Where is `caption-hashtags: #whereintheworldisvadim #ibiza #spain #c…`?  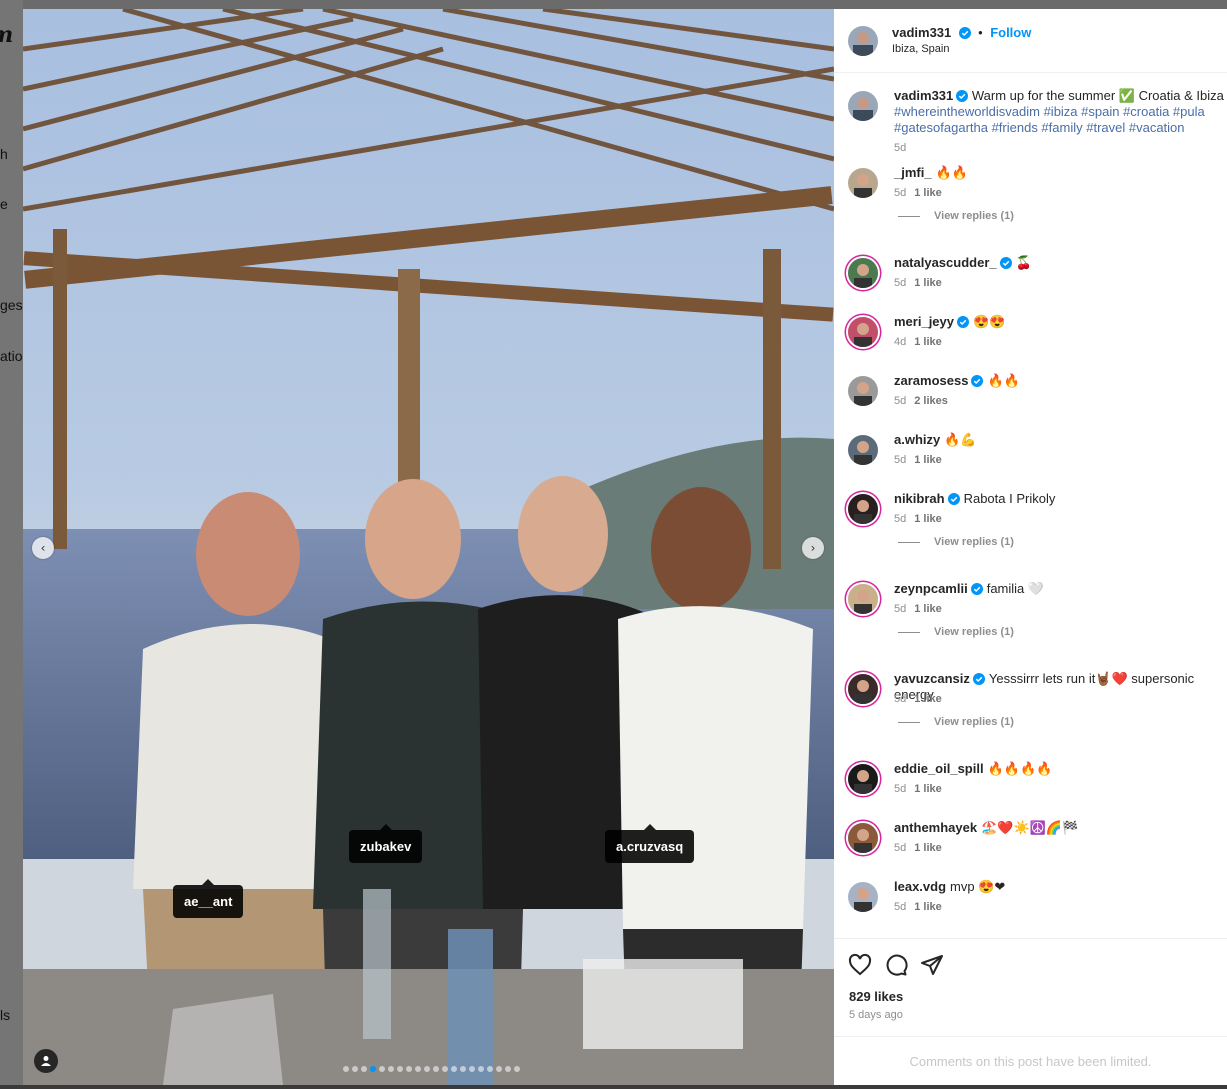
caption-hashtags: #whereintheworldisvadim #ibiza #spain #c… is located at coordinates (1049, 119).